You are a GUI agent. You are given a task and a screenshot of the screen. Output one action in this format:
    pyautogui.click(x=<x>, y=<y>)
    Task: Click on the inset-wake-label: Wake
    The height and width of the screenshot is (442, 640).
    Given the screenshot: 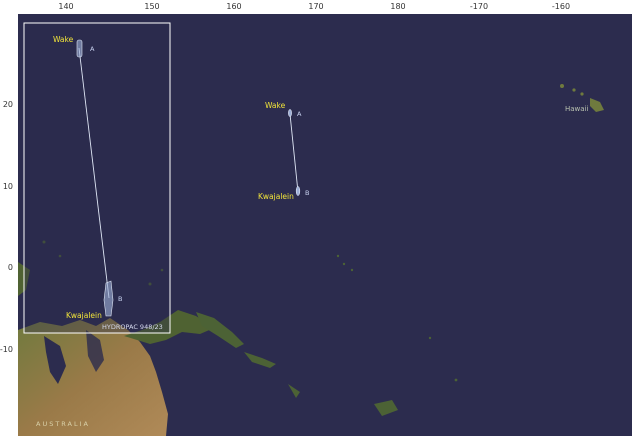 What is the action you would take?
    pyautogui.click(x=63, y=39)
    